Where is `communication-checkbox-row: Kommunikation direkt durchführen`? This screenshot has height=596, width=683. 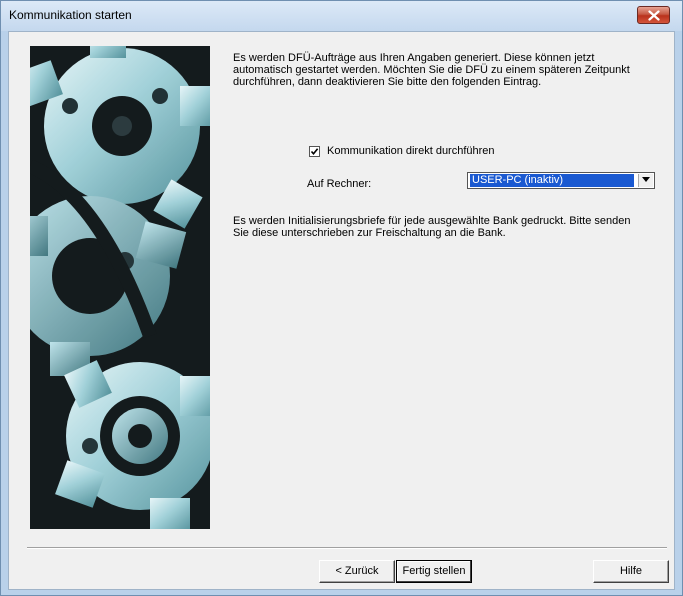
communication-checkbox-row: Kommunikation direkt durchführen is located at coordinates (402, 151).